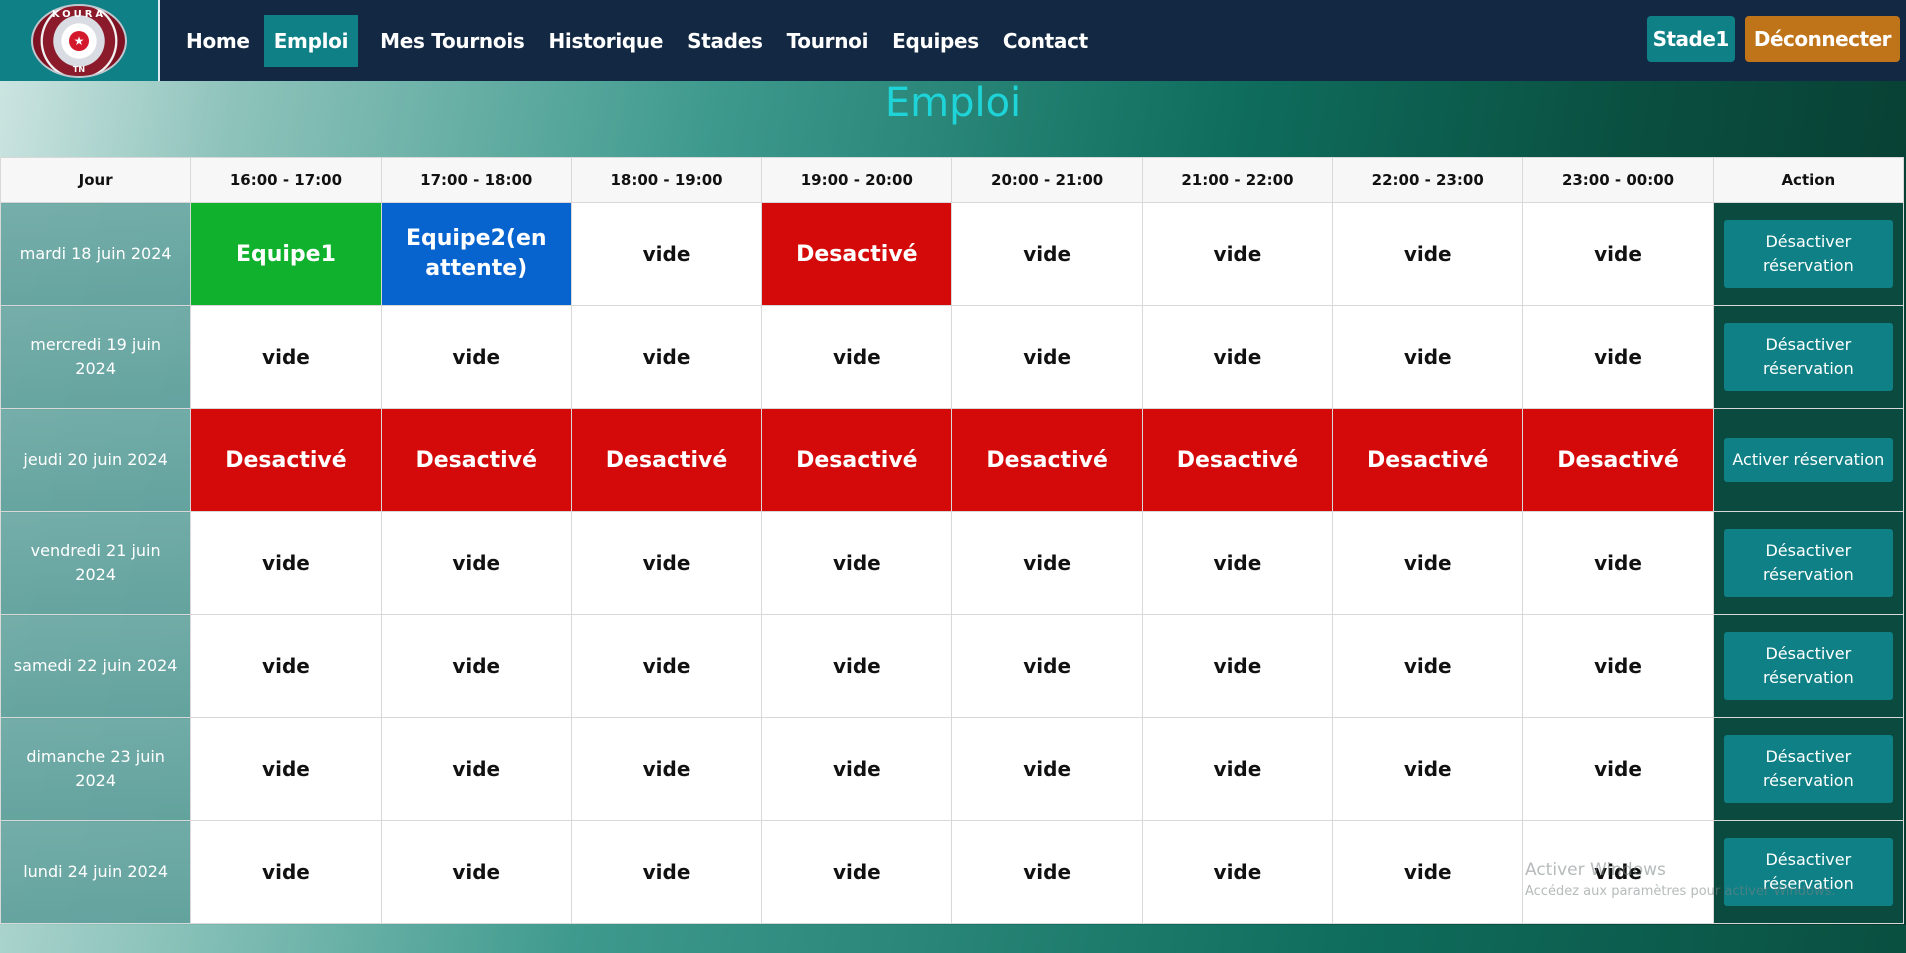  I want to click on header-slot: 23:00 - 00:00, so click(1618, 180).